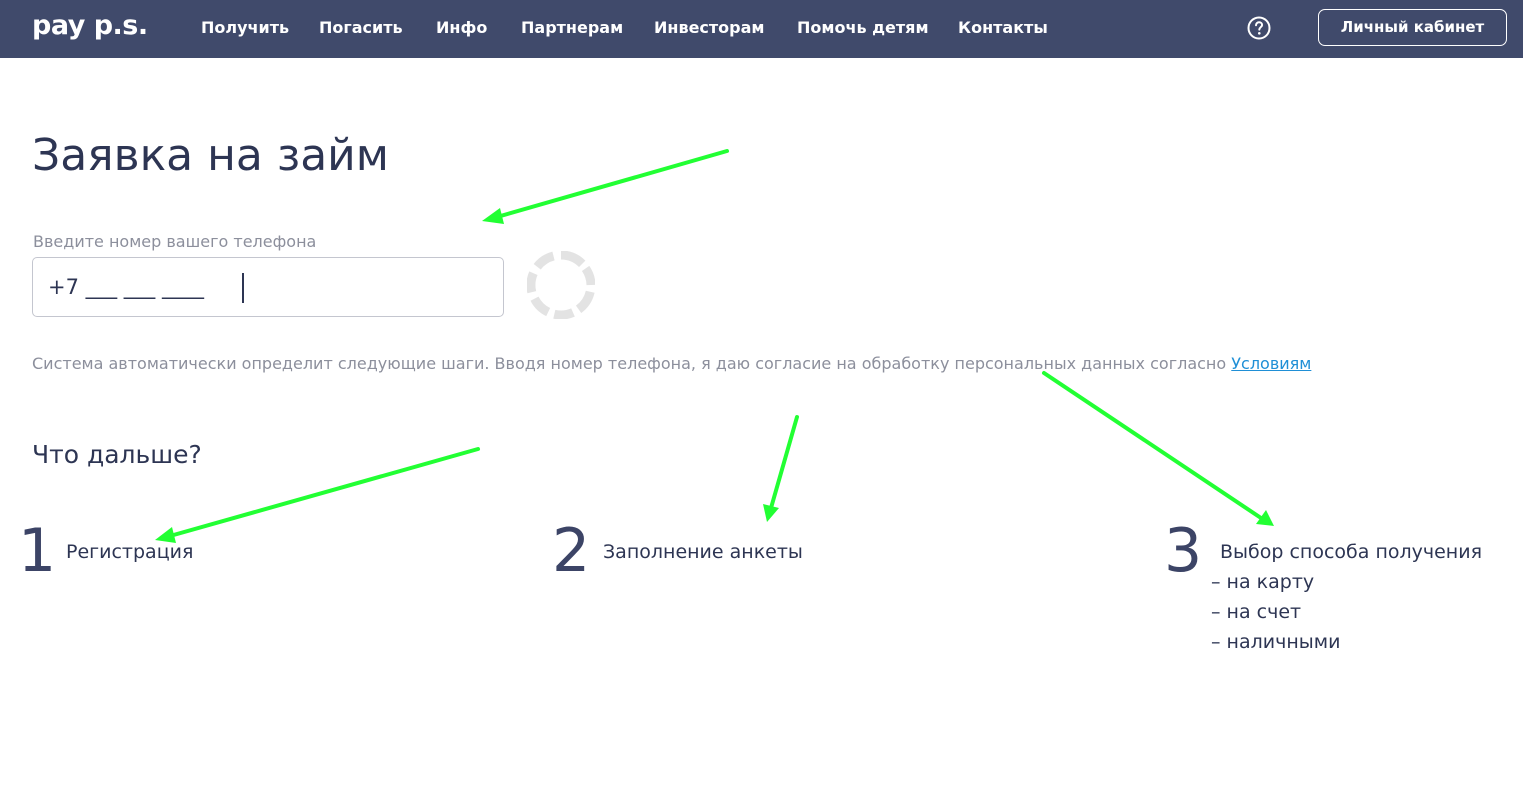  What do you see at coordinates (175, 241) in the screenshot?
I see `phone-field-label: Введите номер вашего телефона` at bounding box center [175, 241].